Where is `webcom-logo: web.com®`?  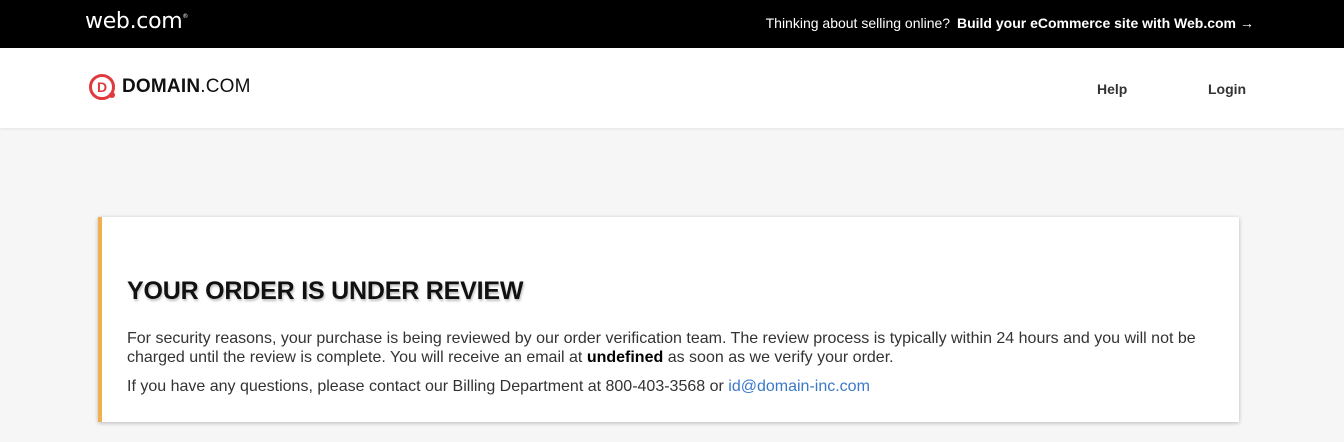 webcom-logo: web.com® is located at coordinates (136, 21).